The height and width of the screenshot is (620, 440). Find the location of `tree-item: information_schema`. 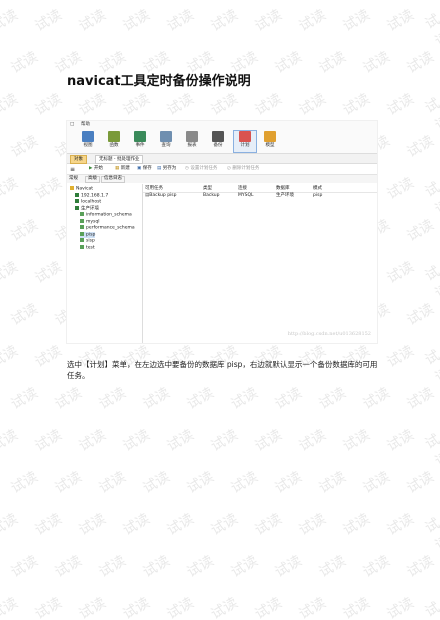

tree-item: information_schema is located at coordinates (106, 215).